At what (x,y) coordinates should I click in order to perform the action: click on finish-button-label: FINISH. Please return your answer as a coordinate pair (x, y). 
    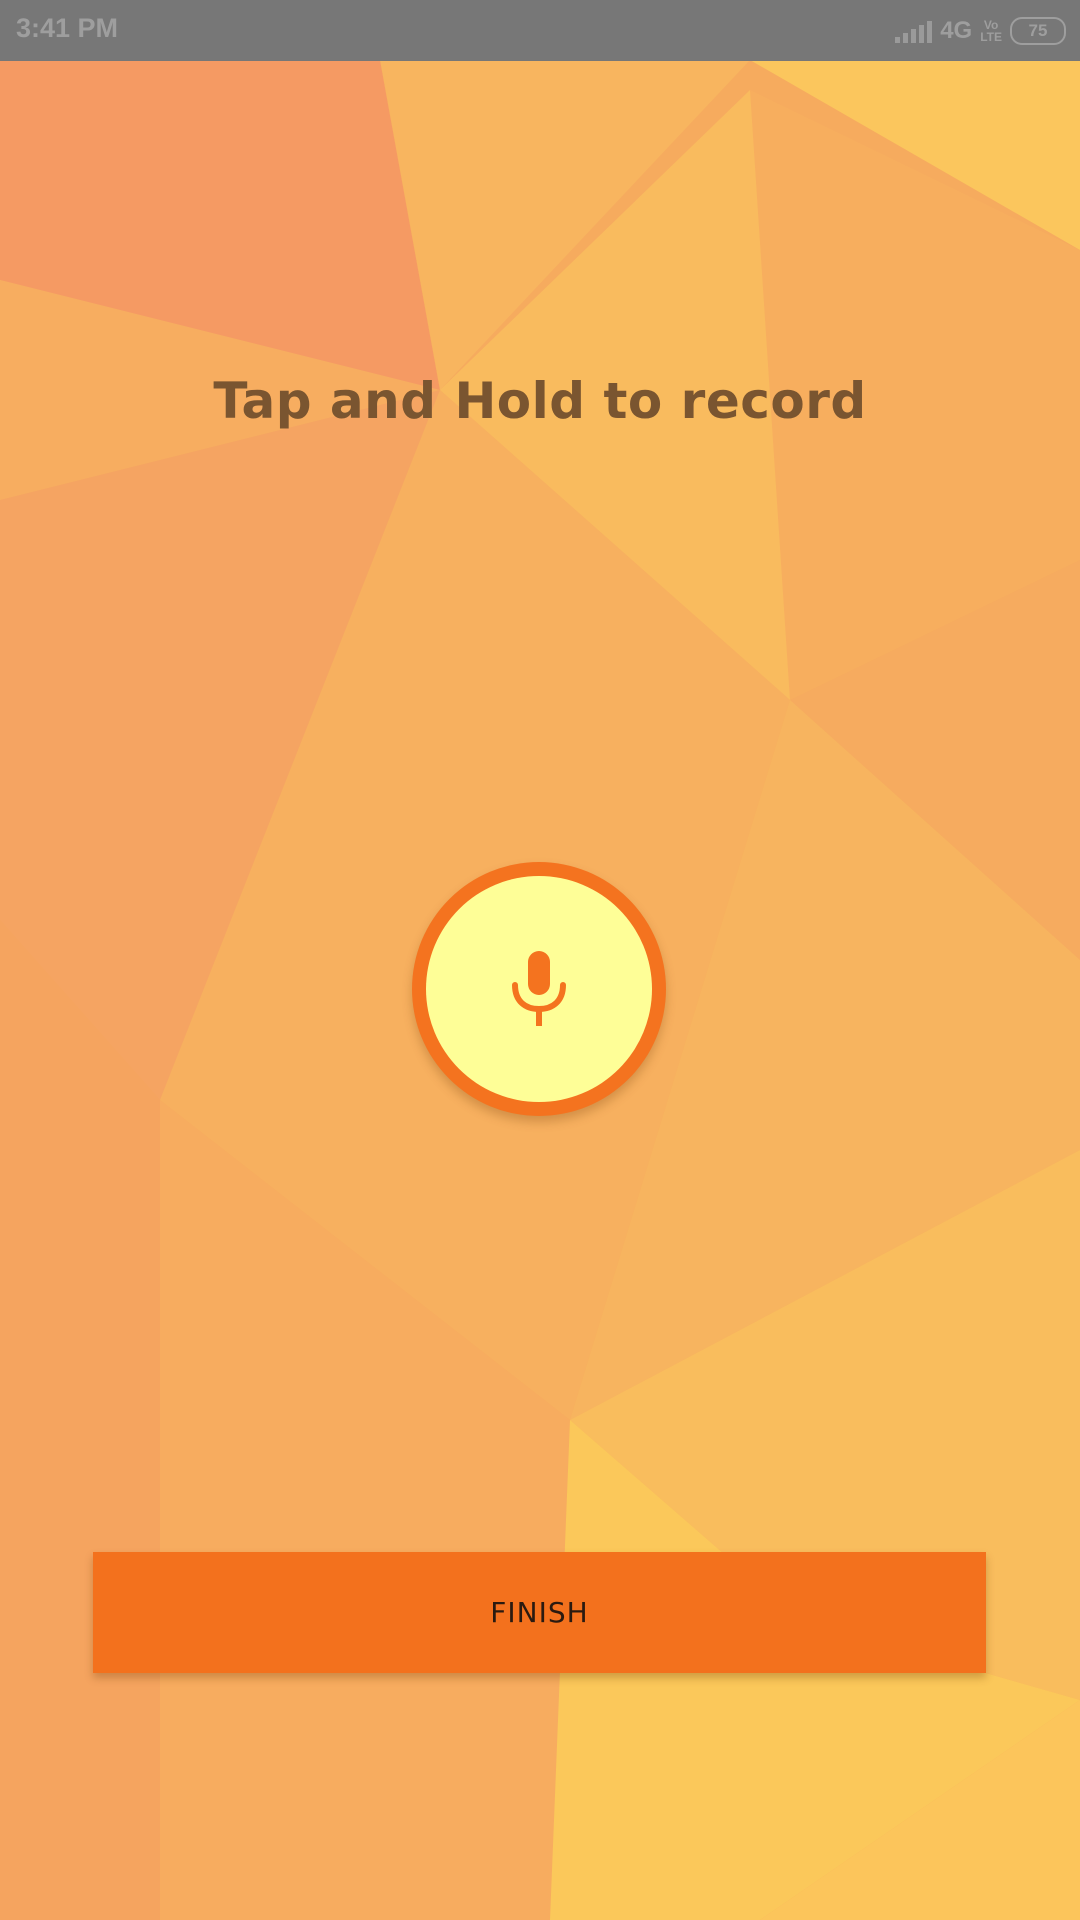
    Looking at the image, I should click on (539, 1612).